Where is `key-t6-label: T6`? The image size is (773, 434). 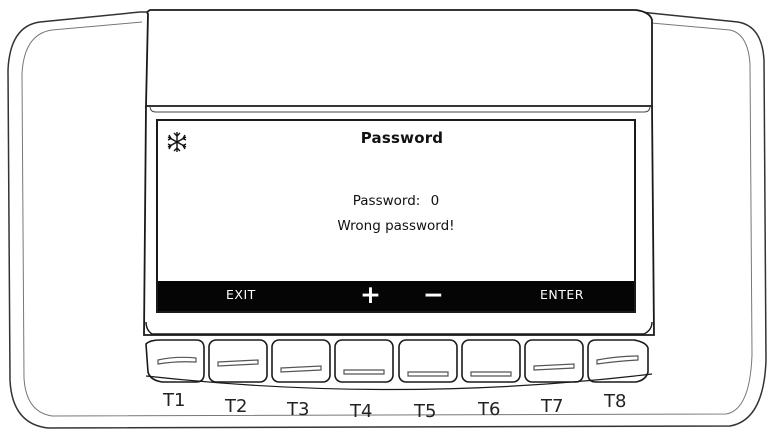 key-t6-label: T6 is located at coordinates (489, 409).